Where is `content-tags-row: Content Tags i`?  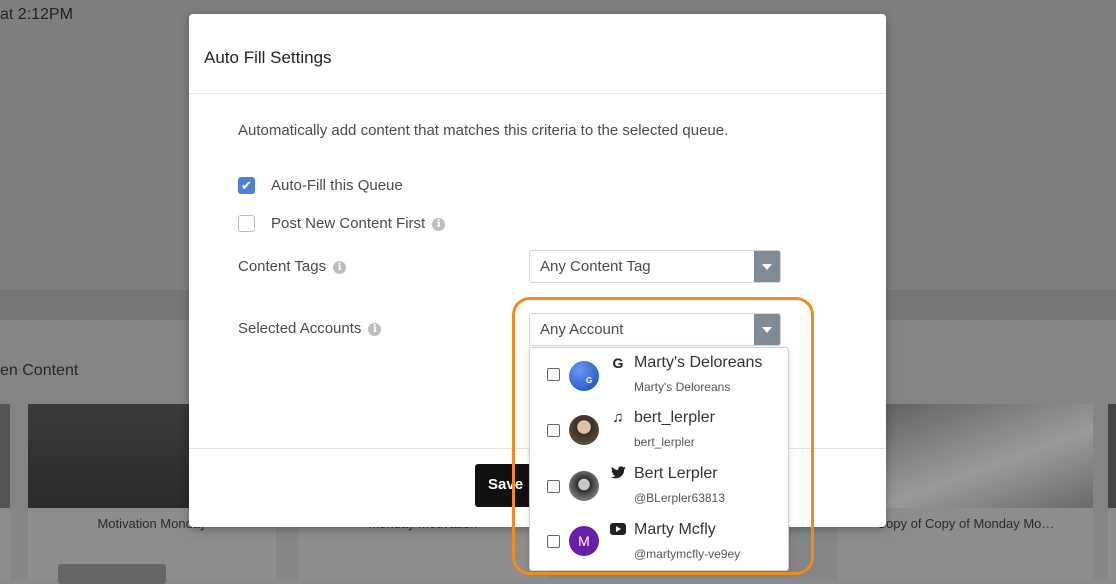
content-tags-row: Content Tags i is located at coordinates (292, 266).